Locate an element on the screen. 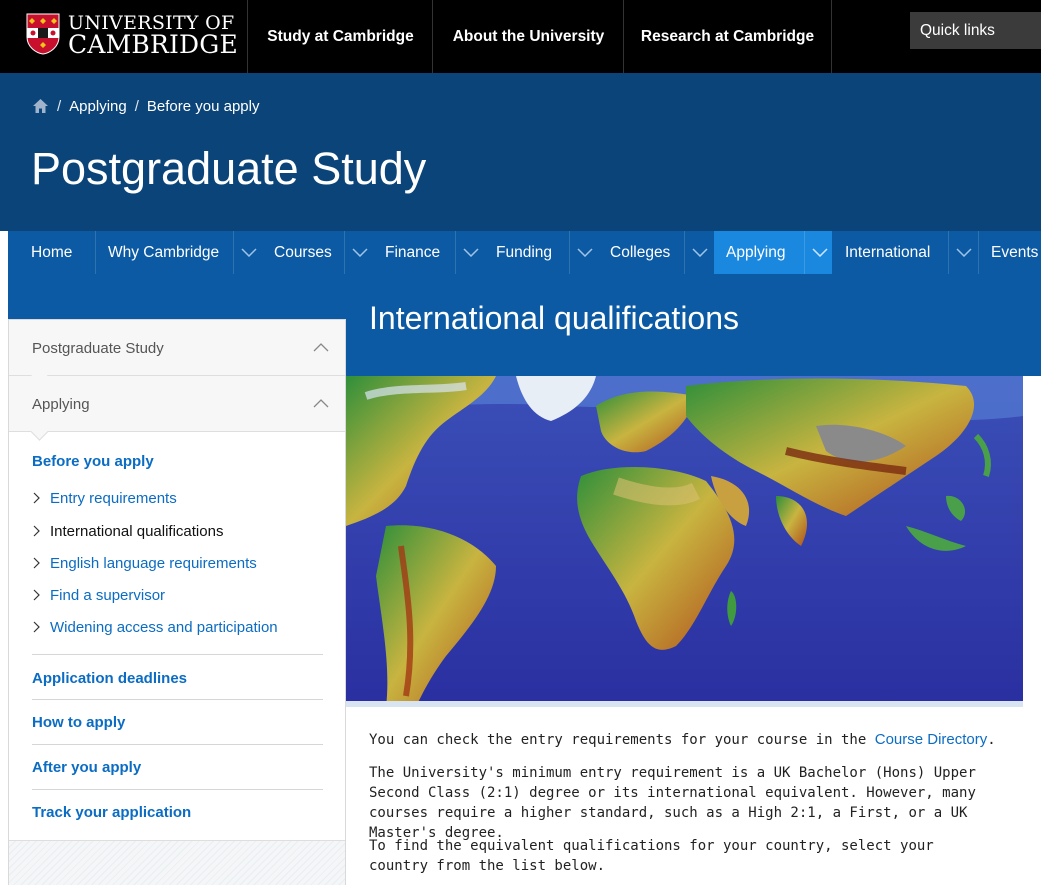 This screenshot has height=885, width=1041. sidebar-level-postgraduate-study: Postgraduate Study is located at coordinates (177, 352).